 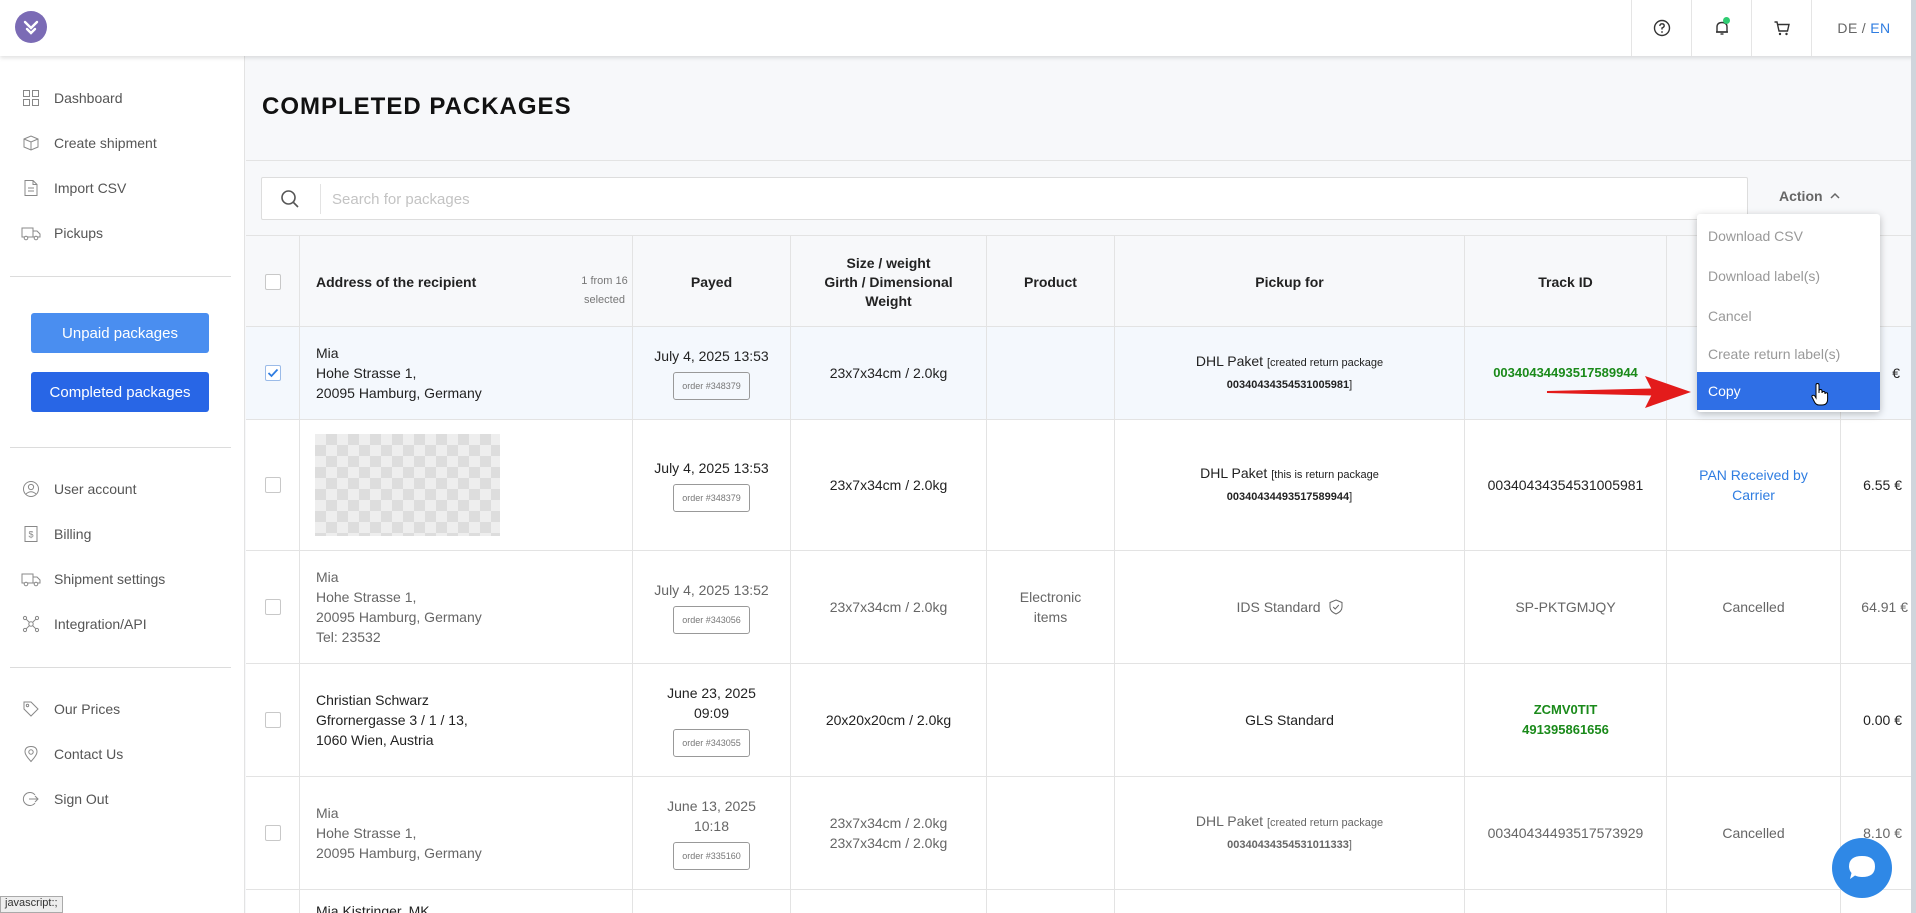 I want to click on recipient-street: Gfrornergasse 3 / 1 / 13,, so click(x=392, y=720).